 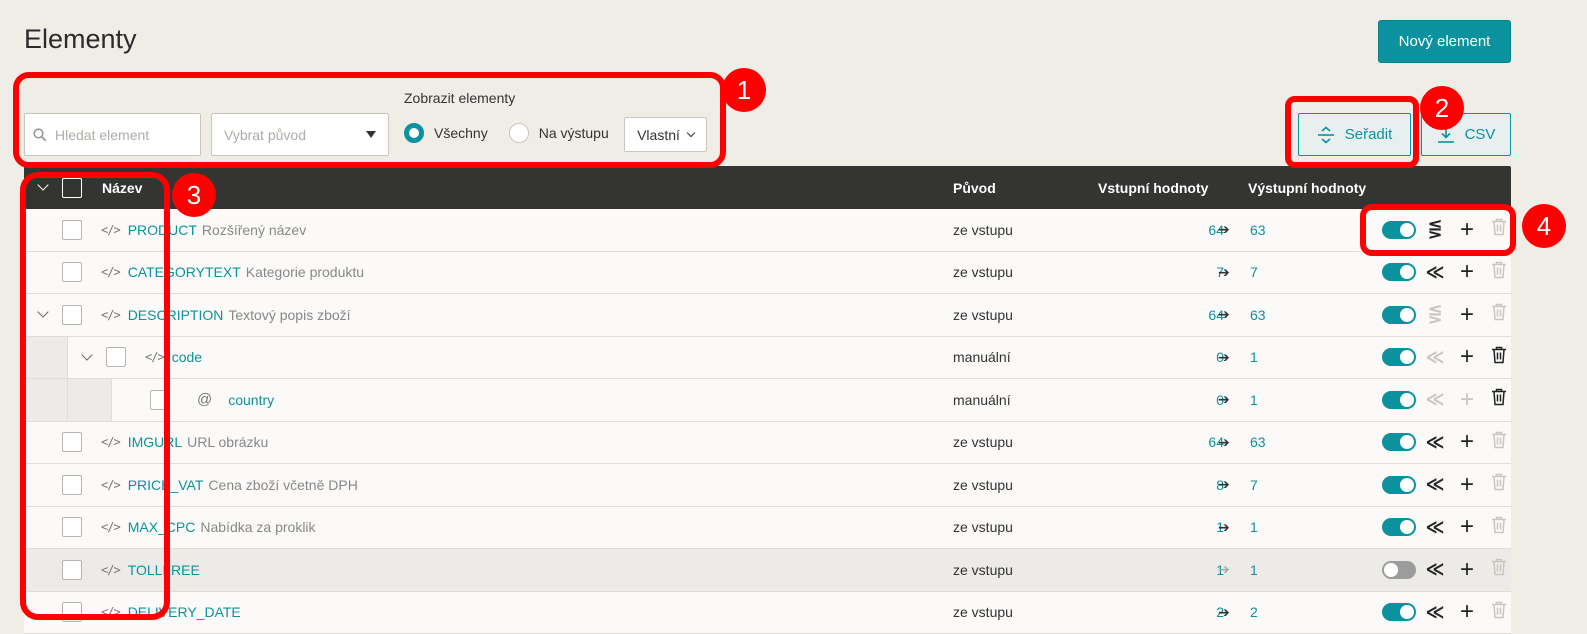 I want to click on radio-output-control, so click(x=519, y=133).